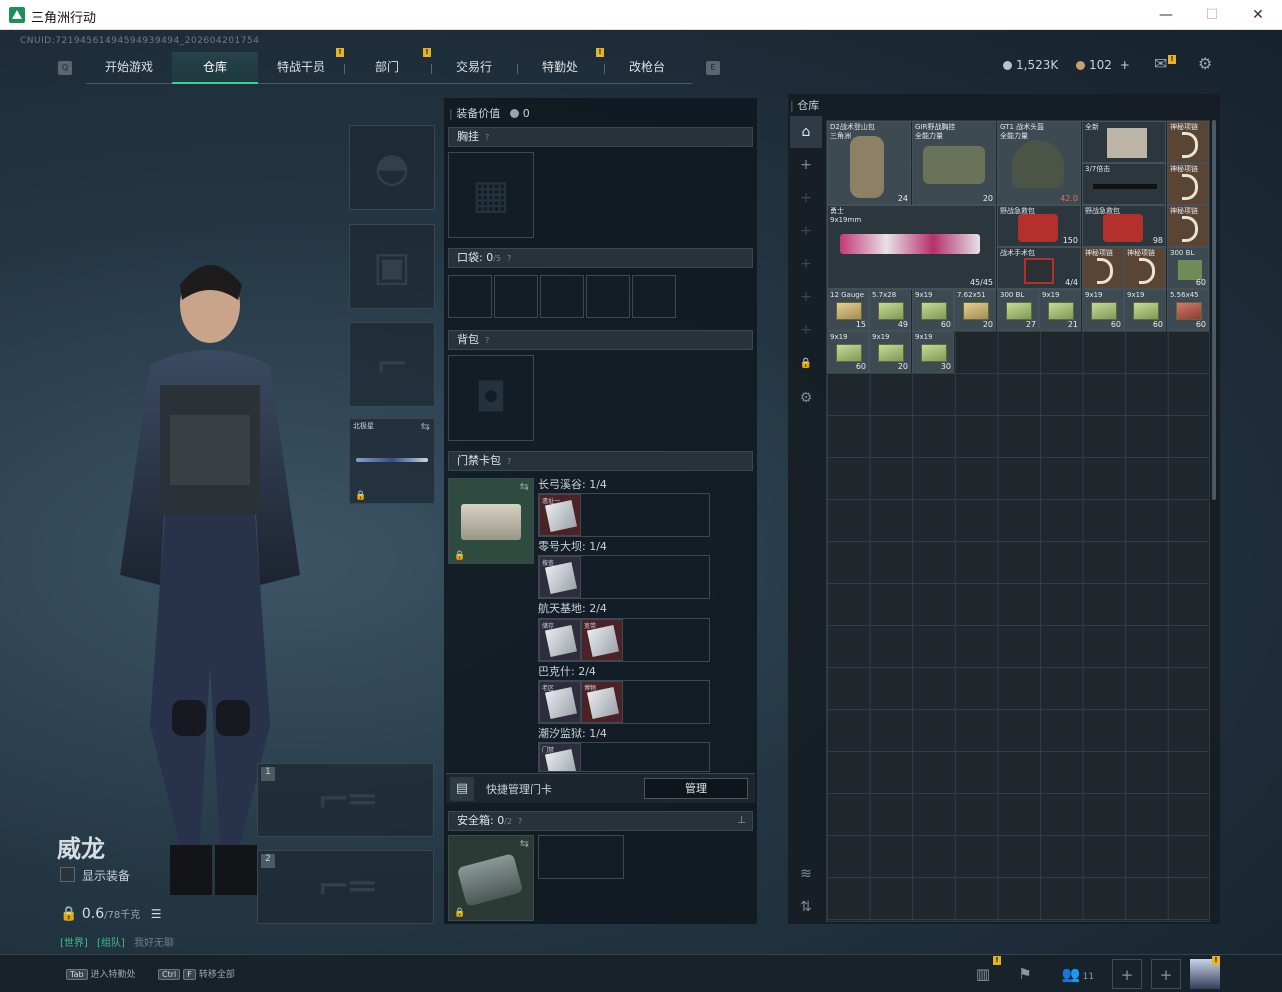 The height and width of the screenshot is (992, 1282). Describe the element at coordinates (560, 640) in the screenshot. I see `keycard-item: 储存` at that location.